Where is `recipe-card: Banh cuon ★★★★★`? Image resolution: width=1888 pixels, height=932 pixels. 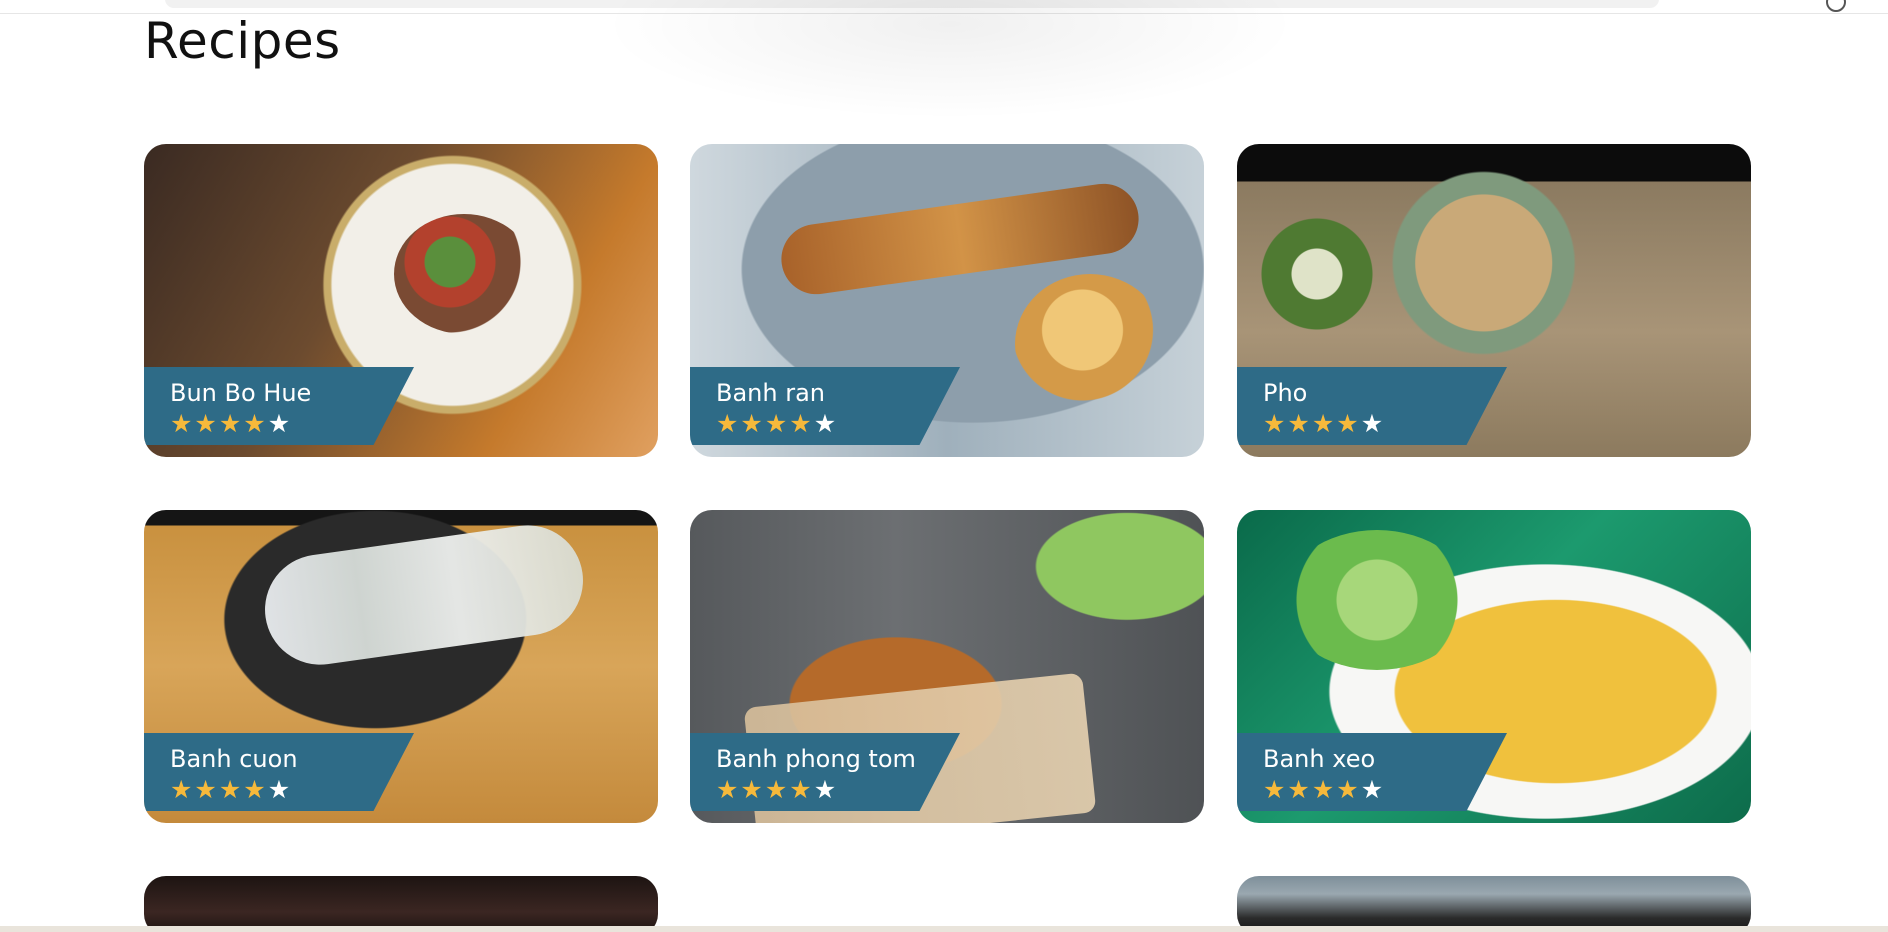
recipe-card: Banh cuon ★★★★★ is located at coordinates (401, 666).